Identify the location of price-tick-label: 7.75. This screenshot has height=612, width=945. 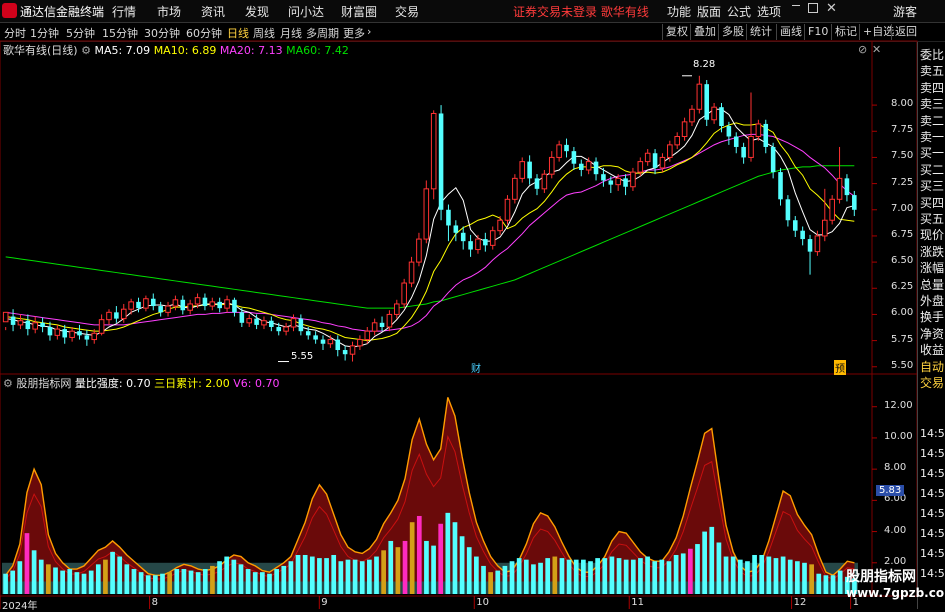
(902, 130).